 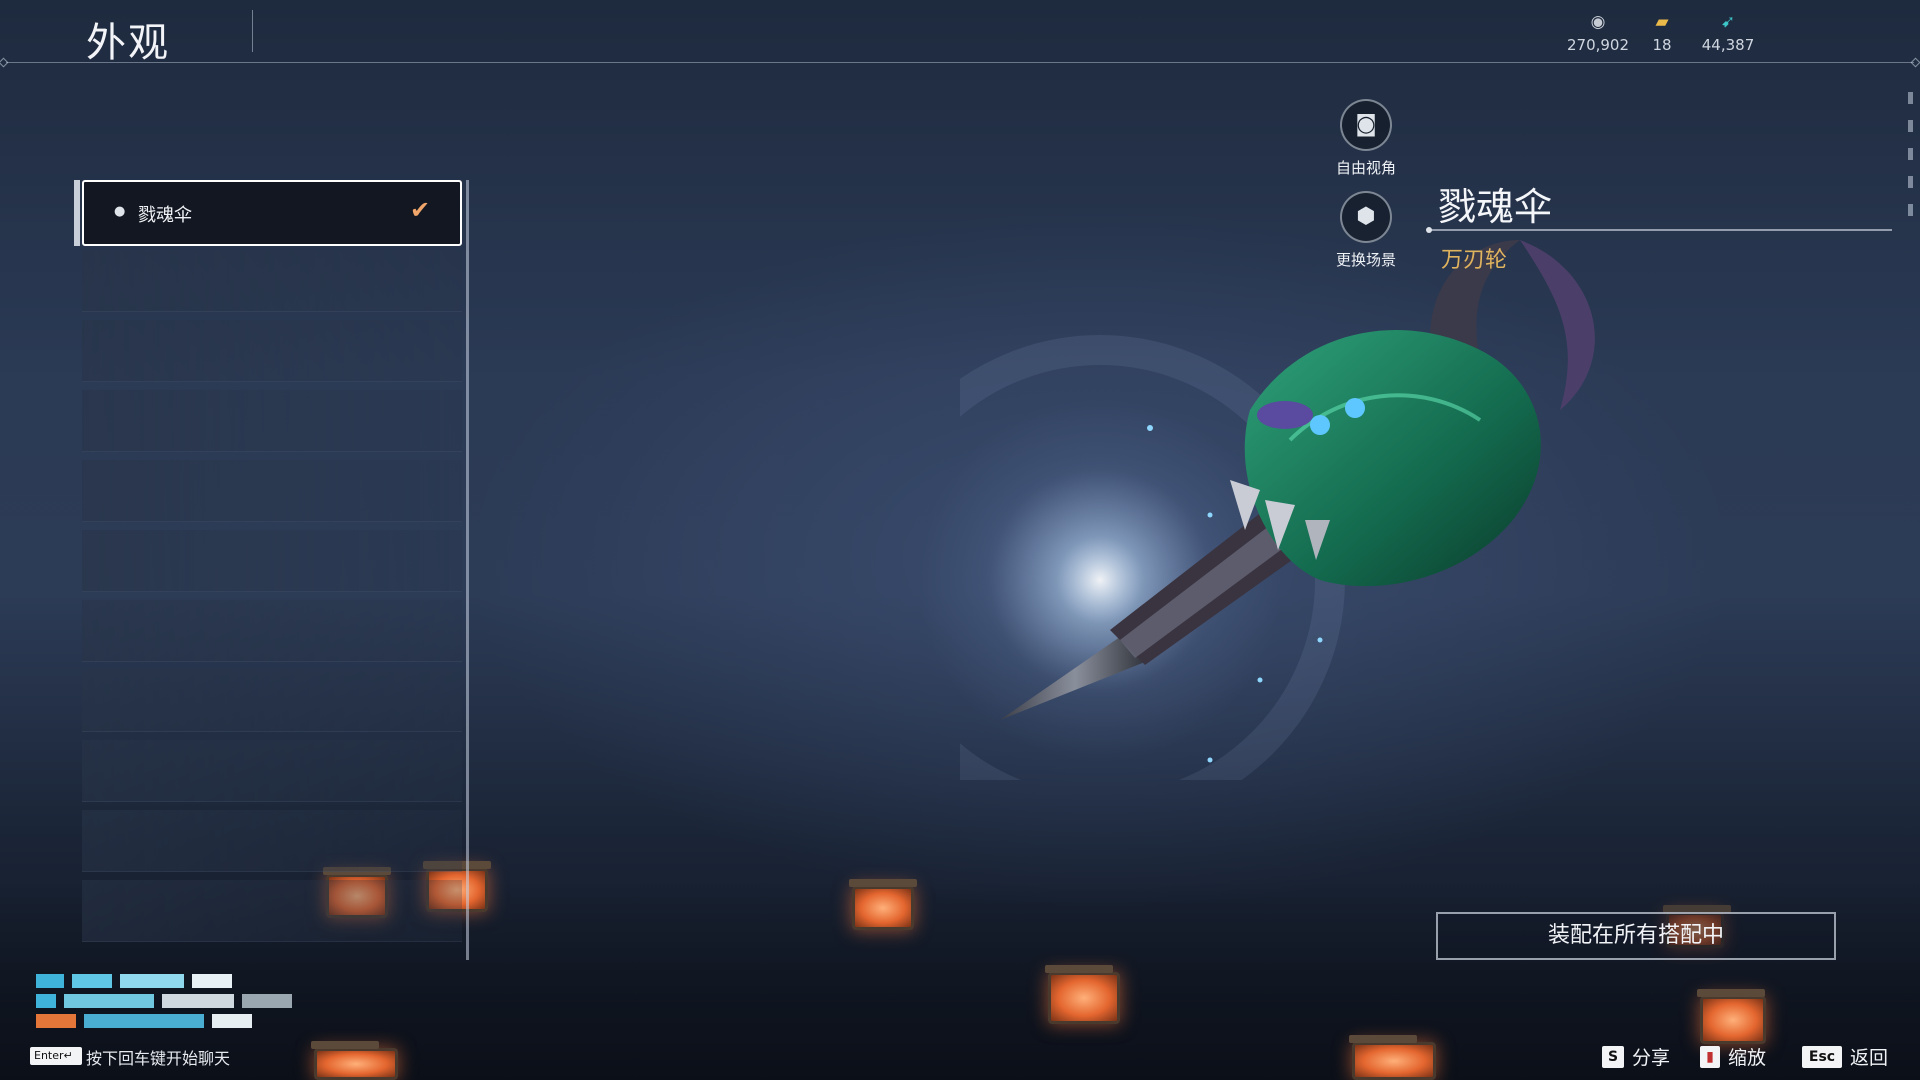 What do you see at coordinates (1365, 260) in the screenshot?
I see `change-scene-label: 更换场景` at bounding box center [1365, 260].